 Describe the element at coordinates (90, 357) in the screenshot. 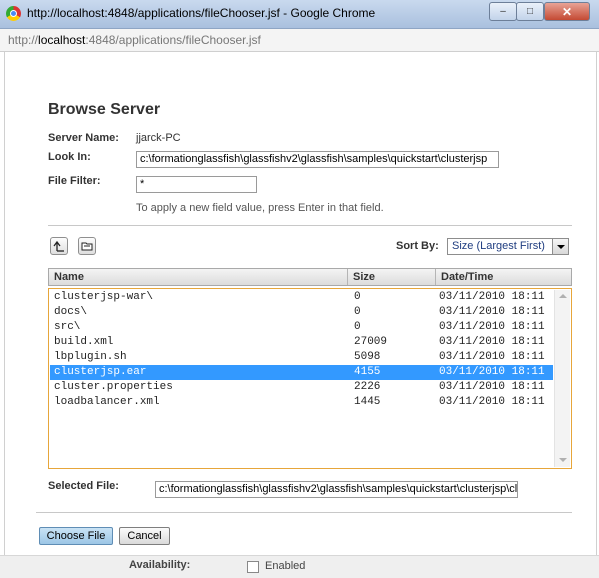

I see `file-name-cell: lbplugin.sh` at that location.